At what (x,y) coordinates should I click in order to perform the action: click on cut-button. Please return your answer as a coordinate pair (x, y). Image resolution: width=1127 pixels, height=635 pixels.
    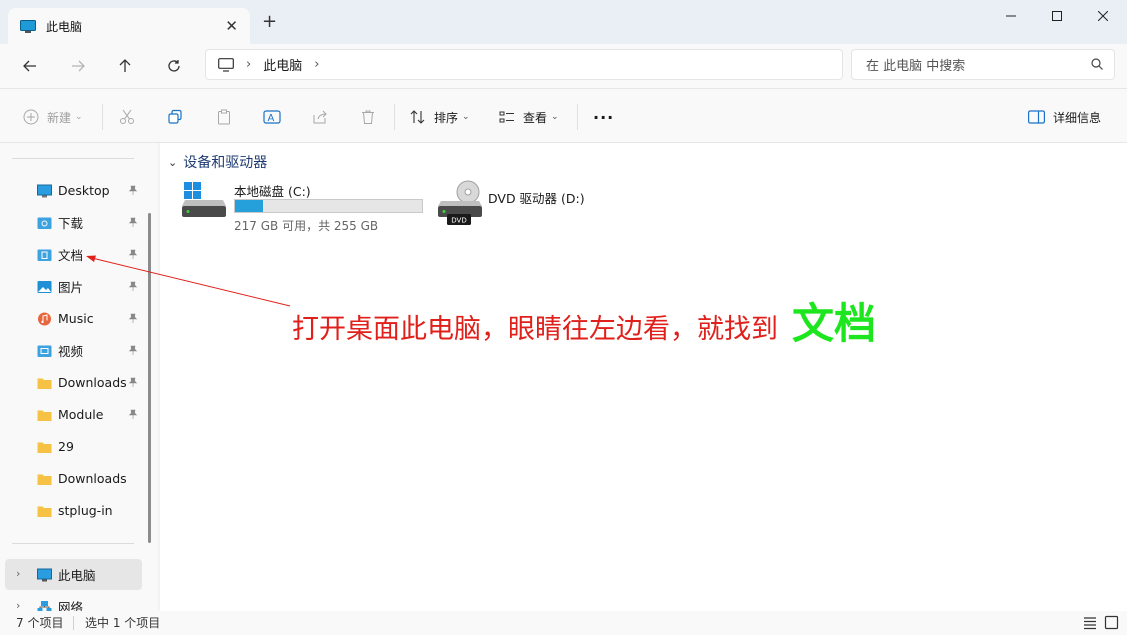
    Looking at the image, I should click on (131, 117).